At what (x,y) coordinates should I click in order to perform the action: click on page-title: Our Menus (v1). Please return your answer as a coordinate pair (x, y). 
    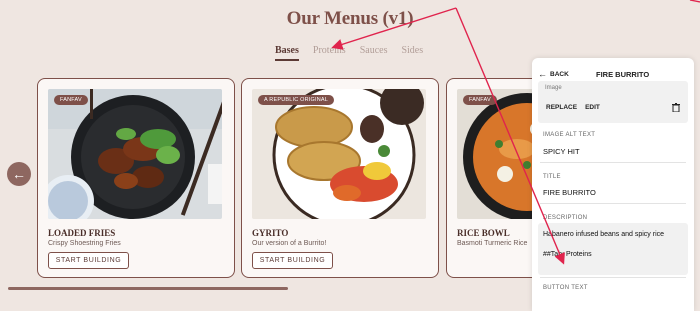
    Looking at the image, I should click on (350, 18).